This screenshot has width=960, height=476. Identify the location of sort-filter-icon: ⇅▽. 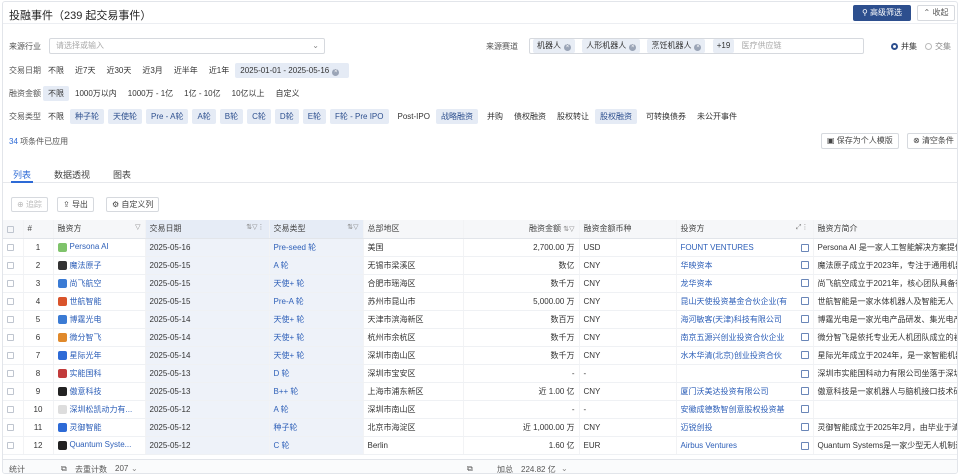
(568, 229).